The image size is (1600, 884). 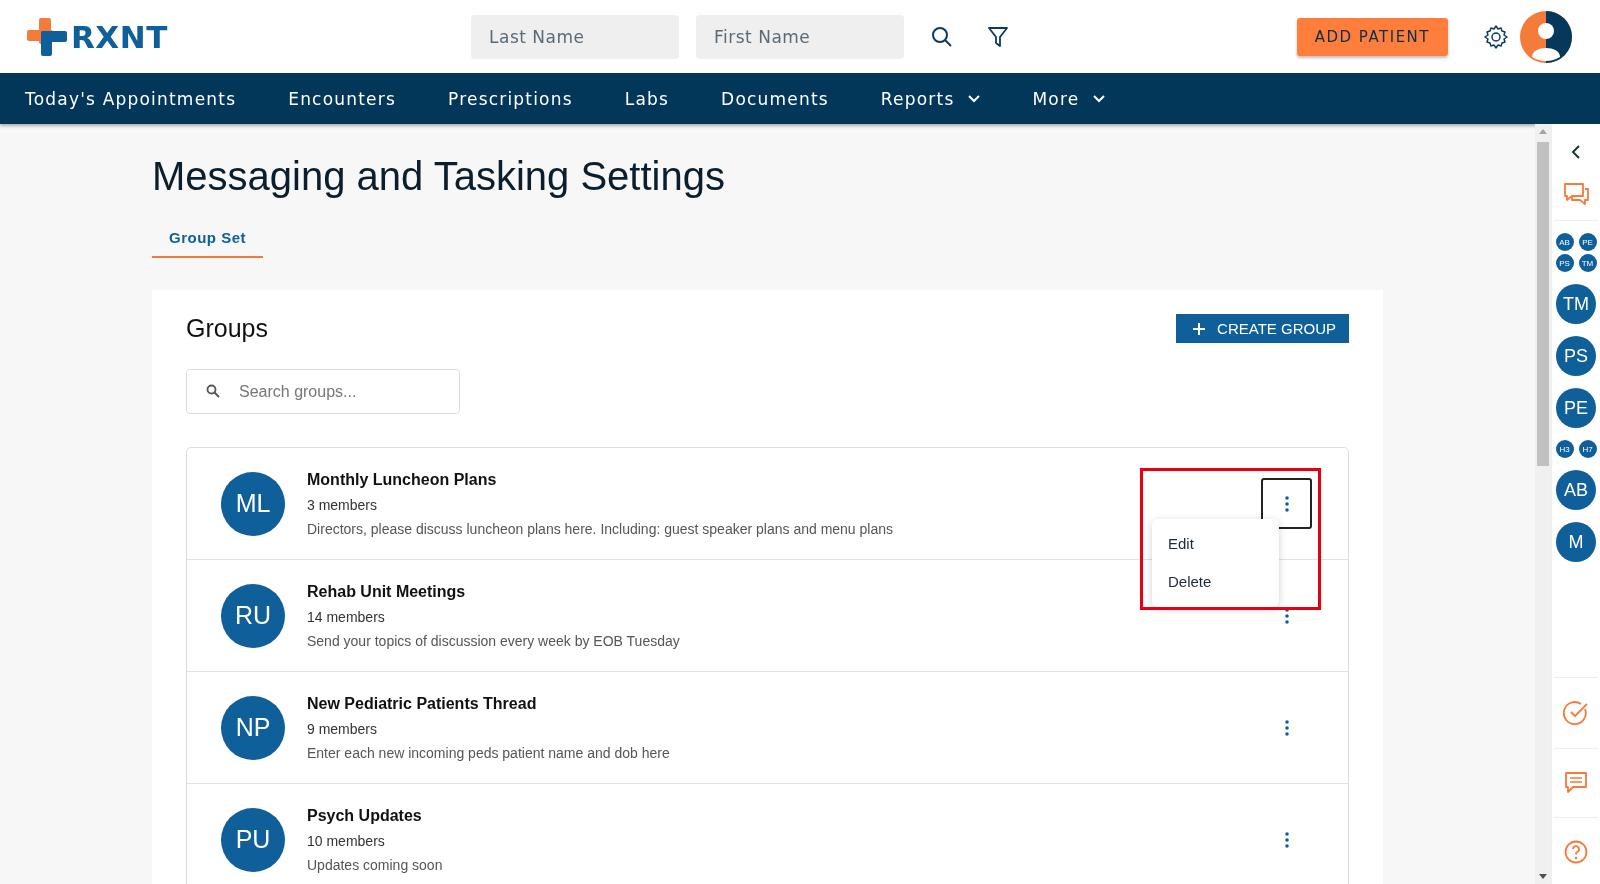 I want to click on nav-link: Encounters, so click(x=342, y=98).